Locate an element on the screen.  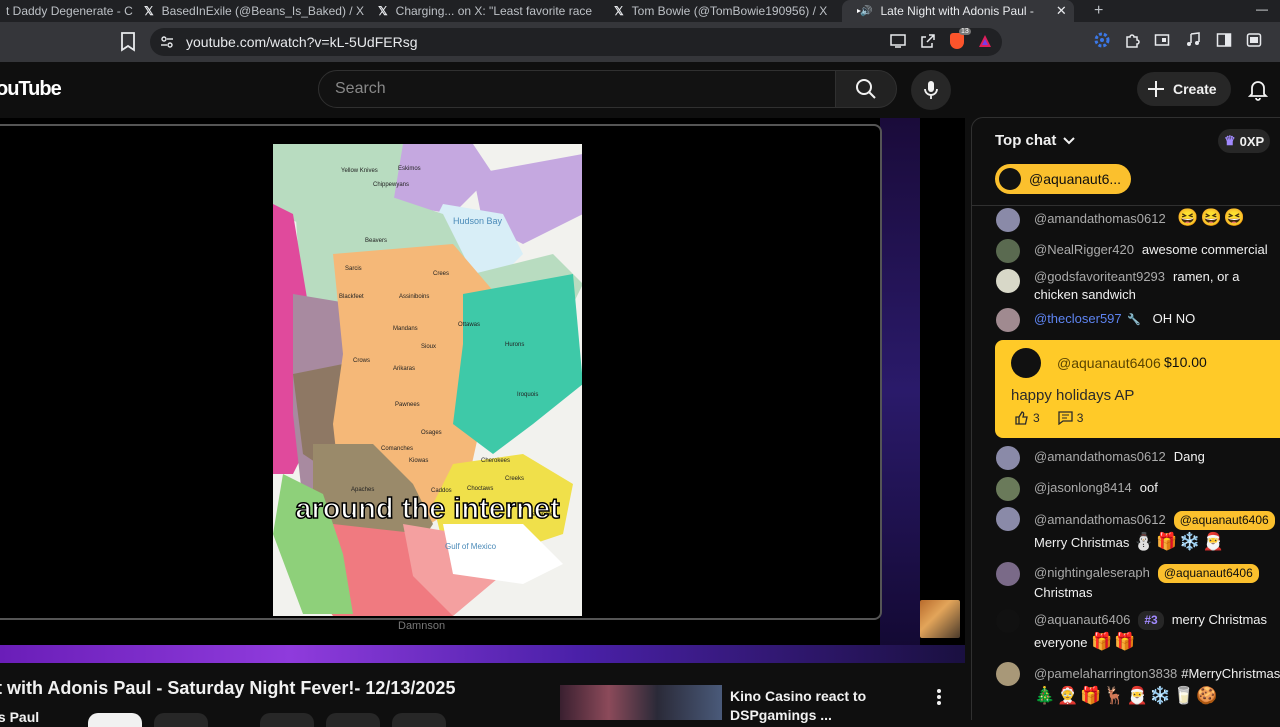
search-input is located at coordinates (585, 89).